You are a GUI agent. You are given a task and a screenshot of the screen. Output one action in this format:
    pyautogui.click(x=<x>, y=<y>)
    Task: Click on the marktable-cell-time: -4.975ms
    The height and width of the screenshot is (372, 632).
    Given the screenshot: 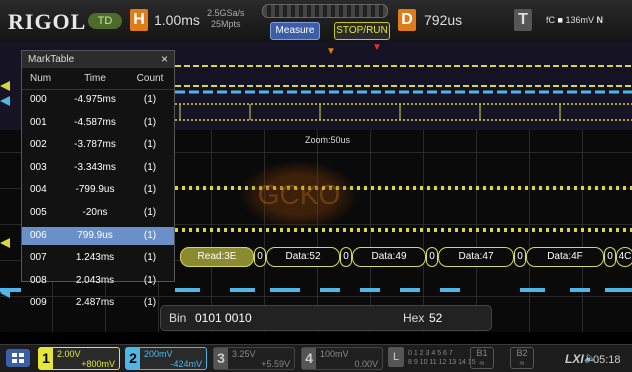 What is the action you would take?
    pyautogui.click(x=95, y=99)
    